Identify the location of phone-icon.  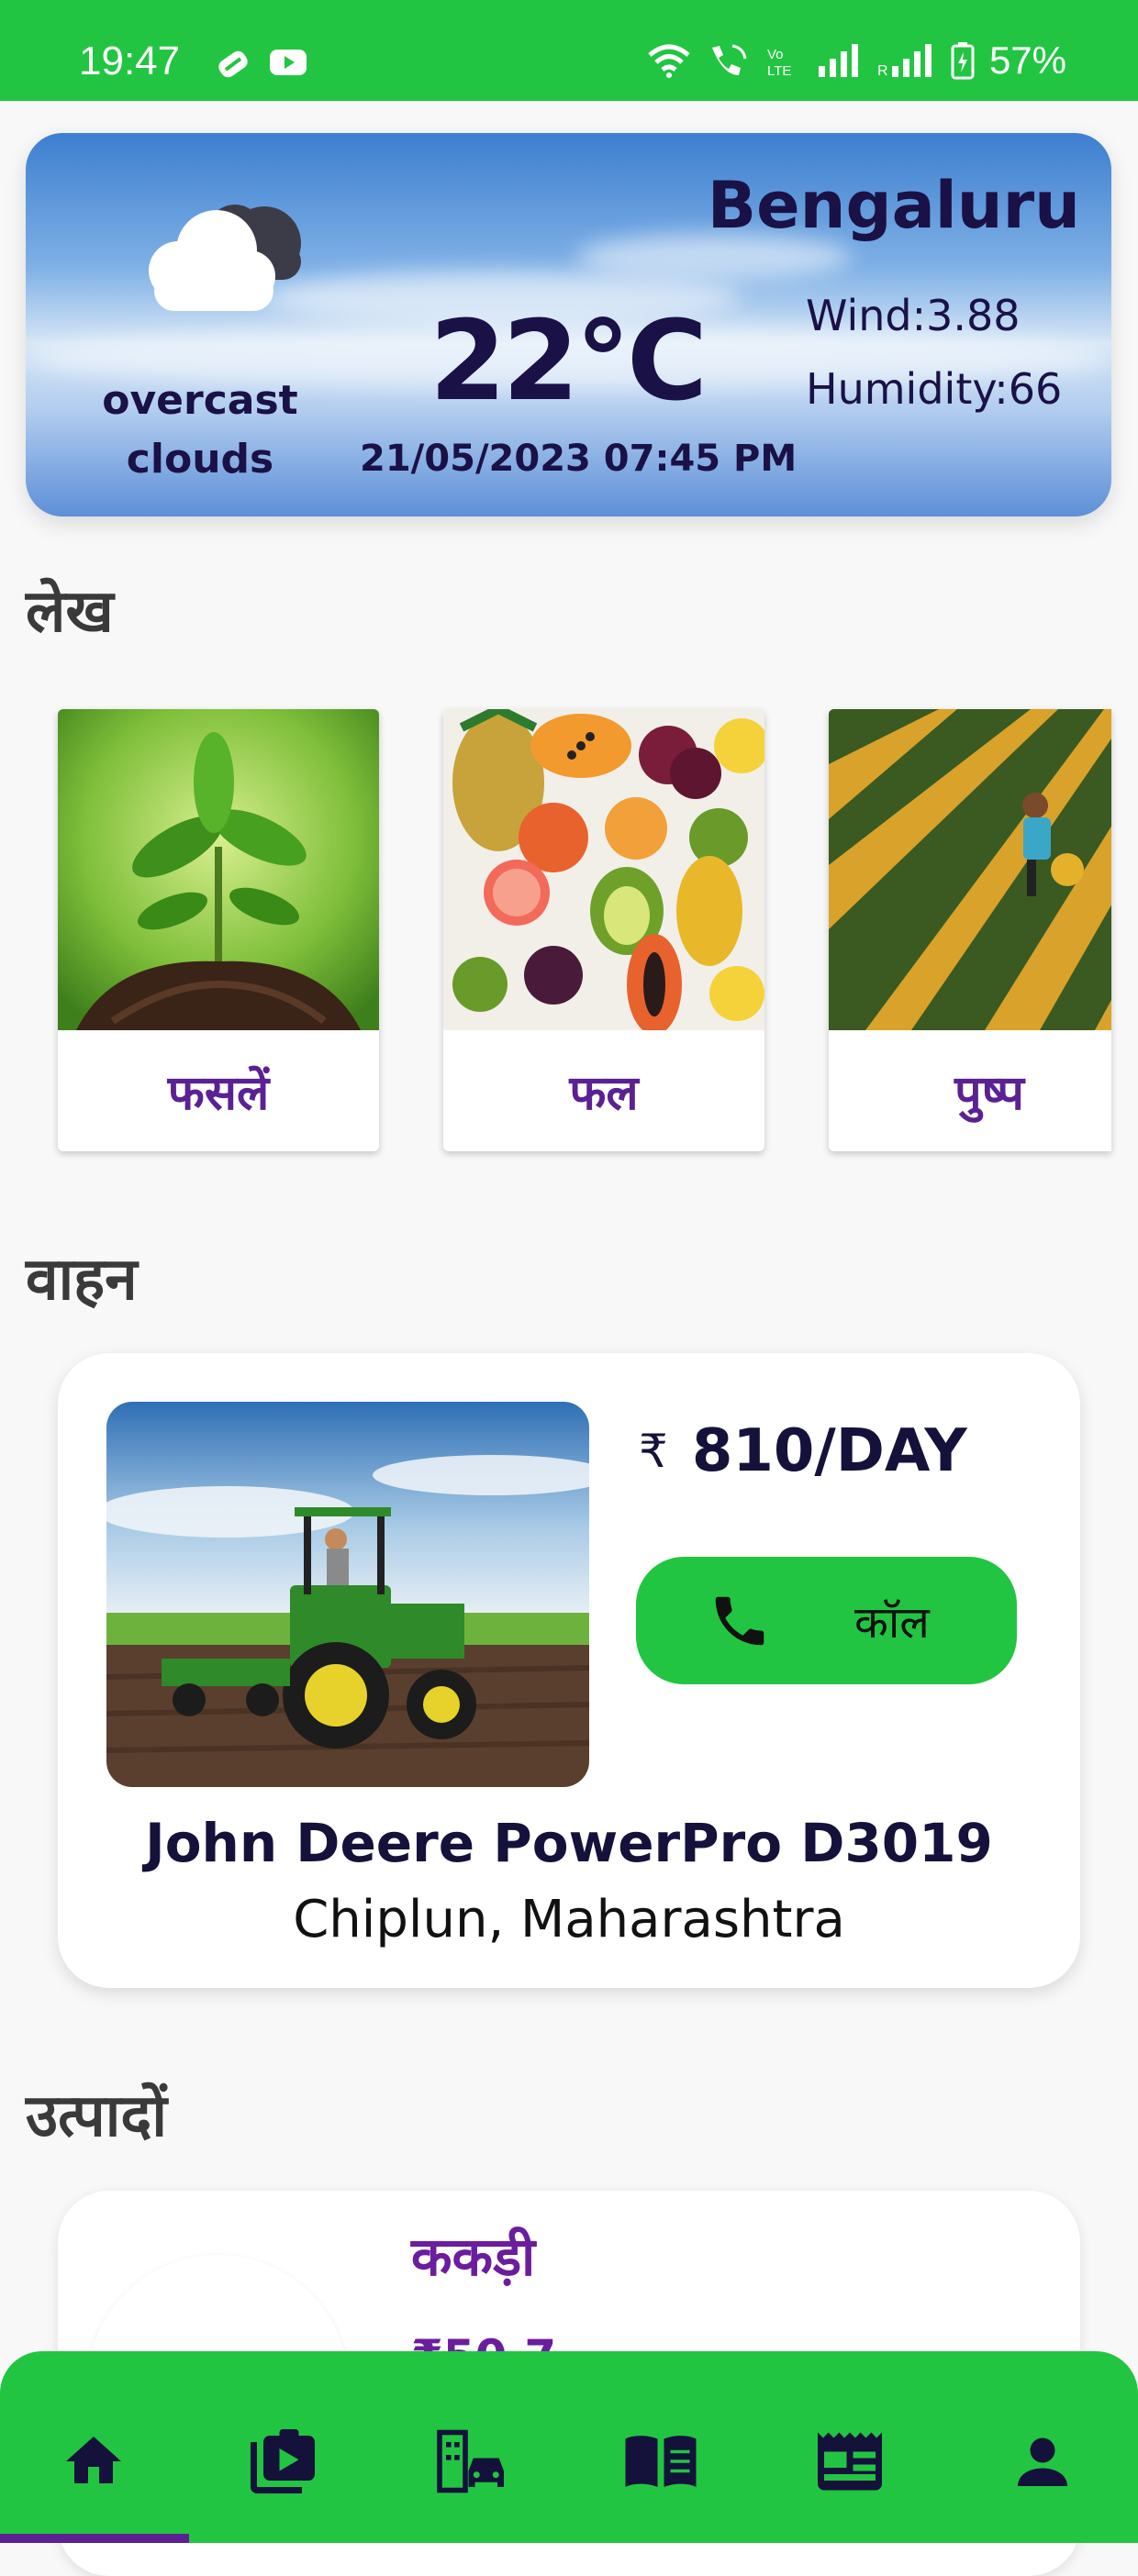
(739, 1621).